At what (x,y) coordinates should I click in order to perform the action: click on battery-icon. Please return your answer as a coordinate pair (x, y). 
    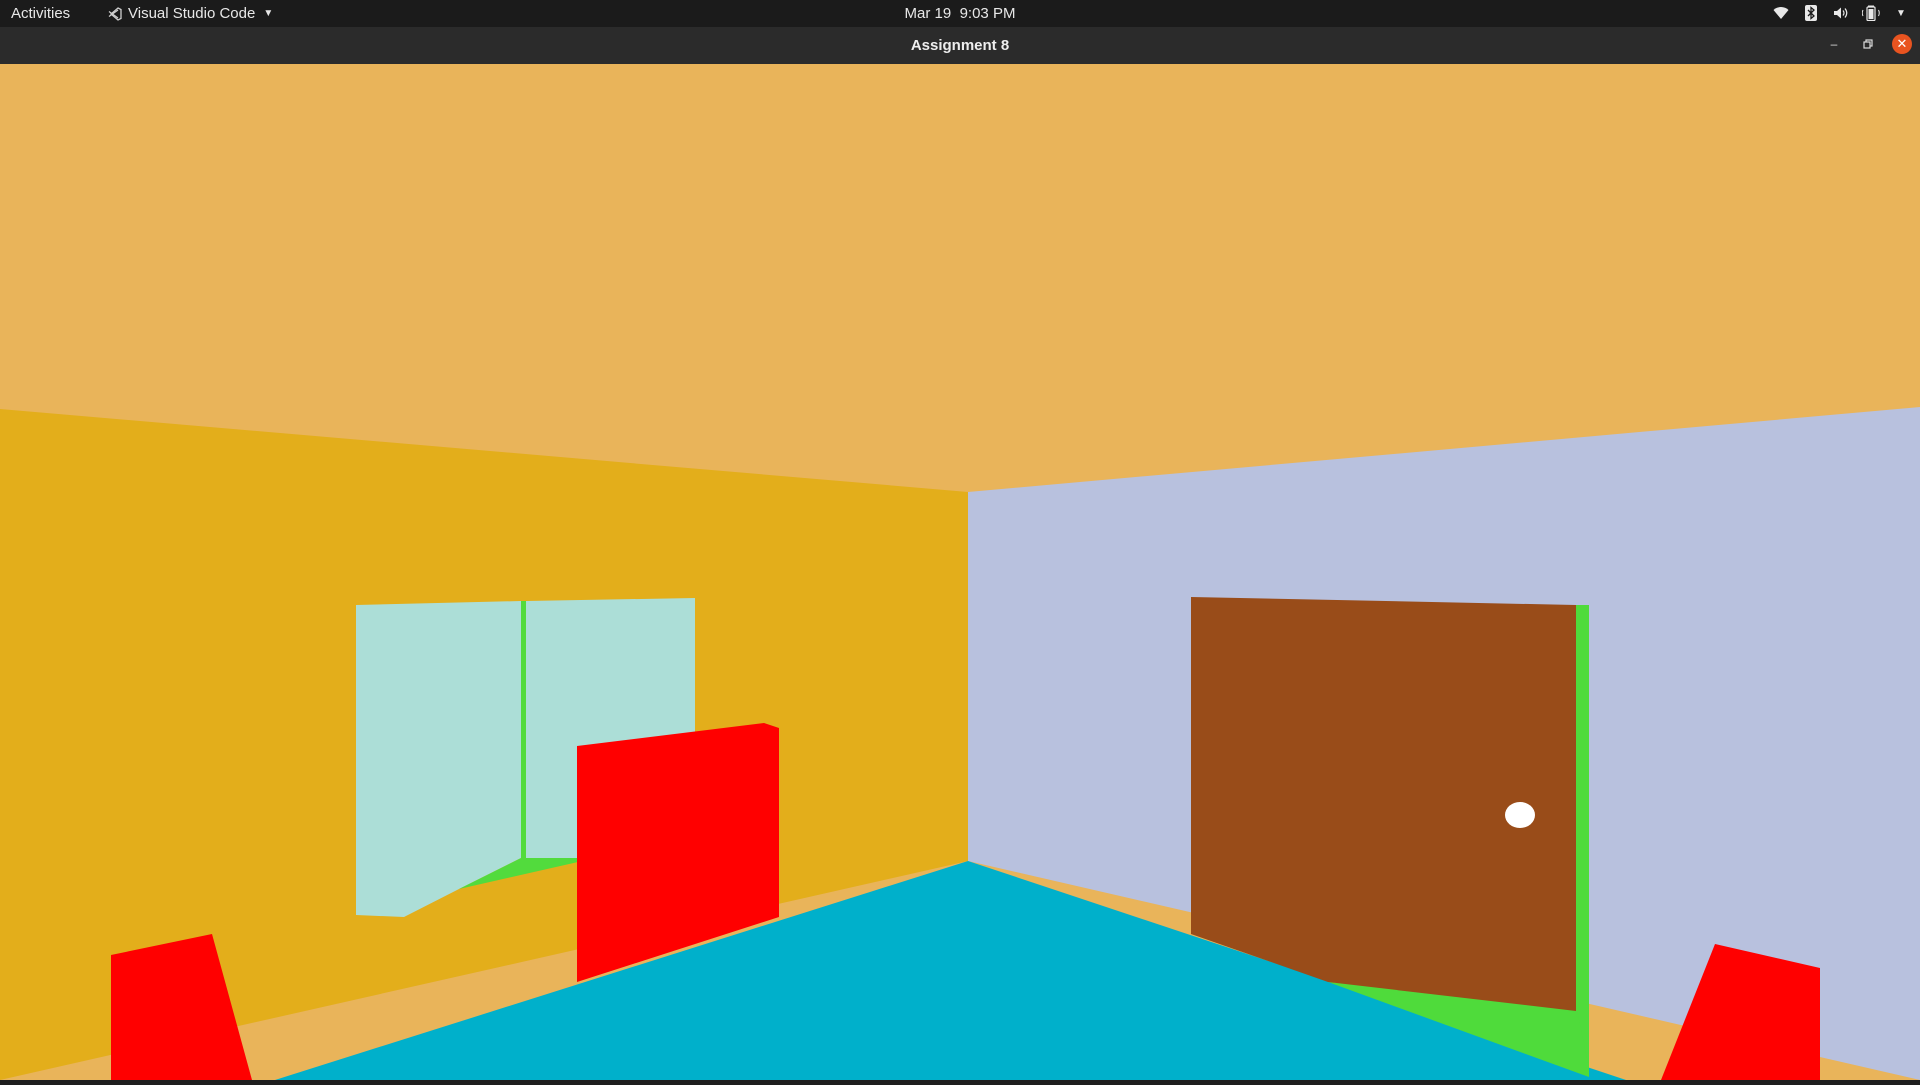
    Looking at the image, I should click on (1871, 13).